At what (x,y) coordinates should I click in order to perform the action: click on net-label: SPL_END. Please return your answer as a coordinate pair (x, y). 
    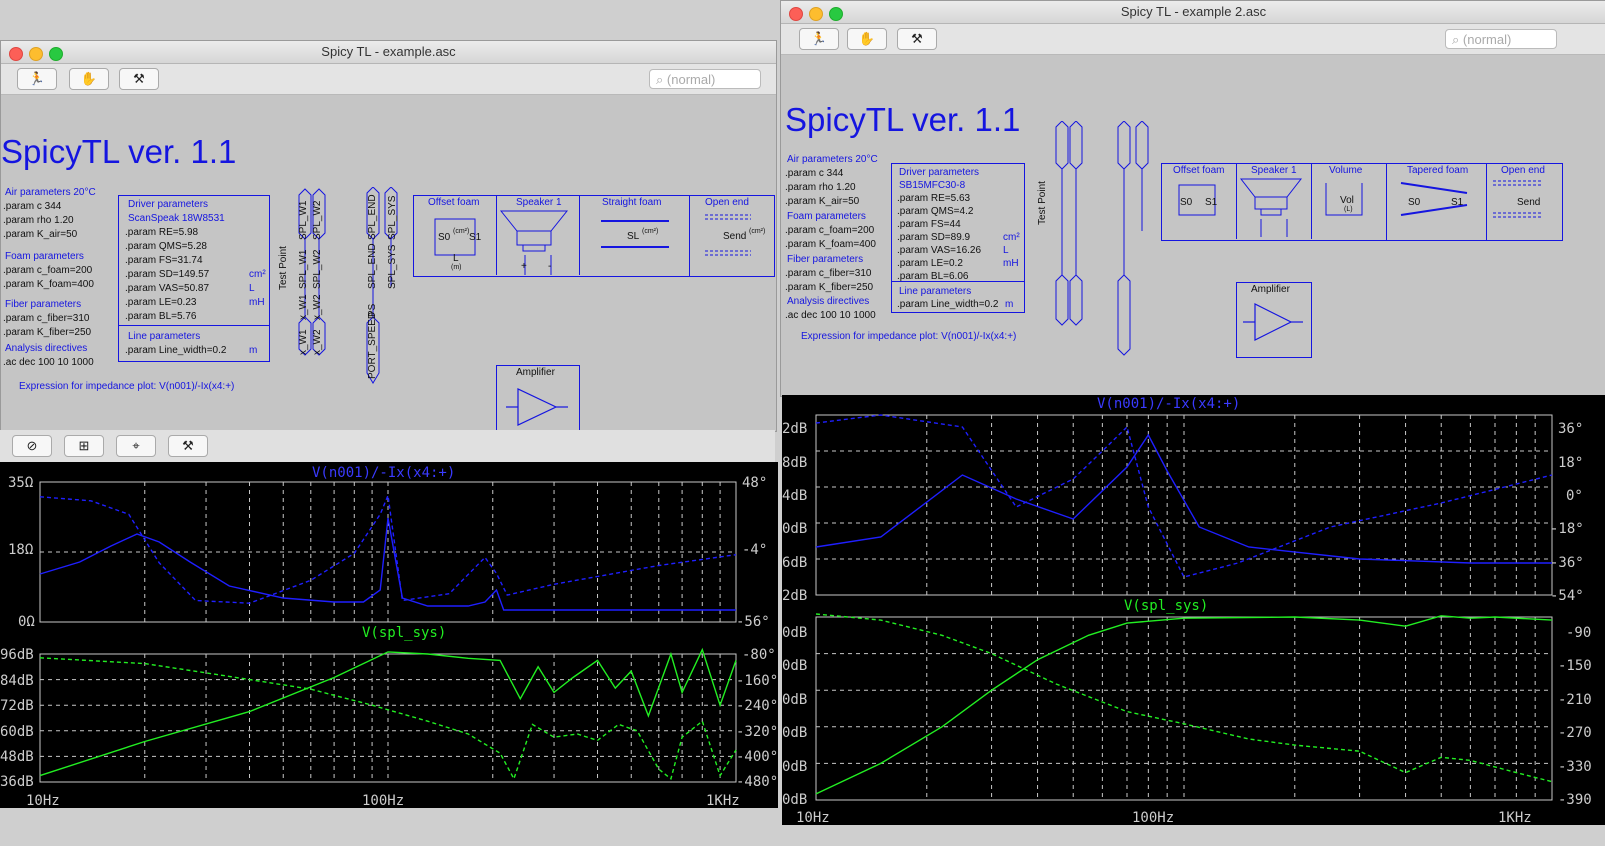
    Looking at the image, I should click on (372, 266).